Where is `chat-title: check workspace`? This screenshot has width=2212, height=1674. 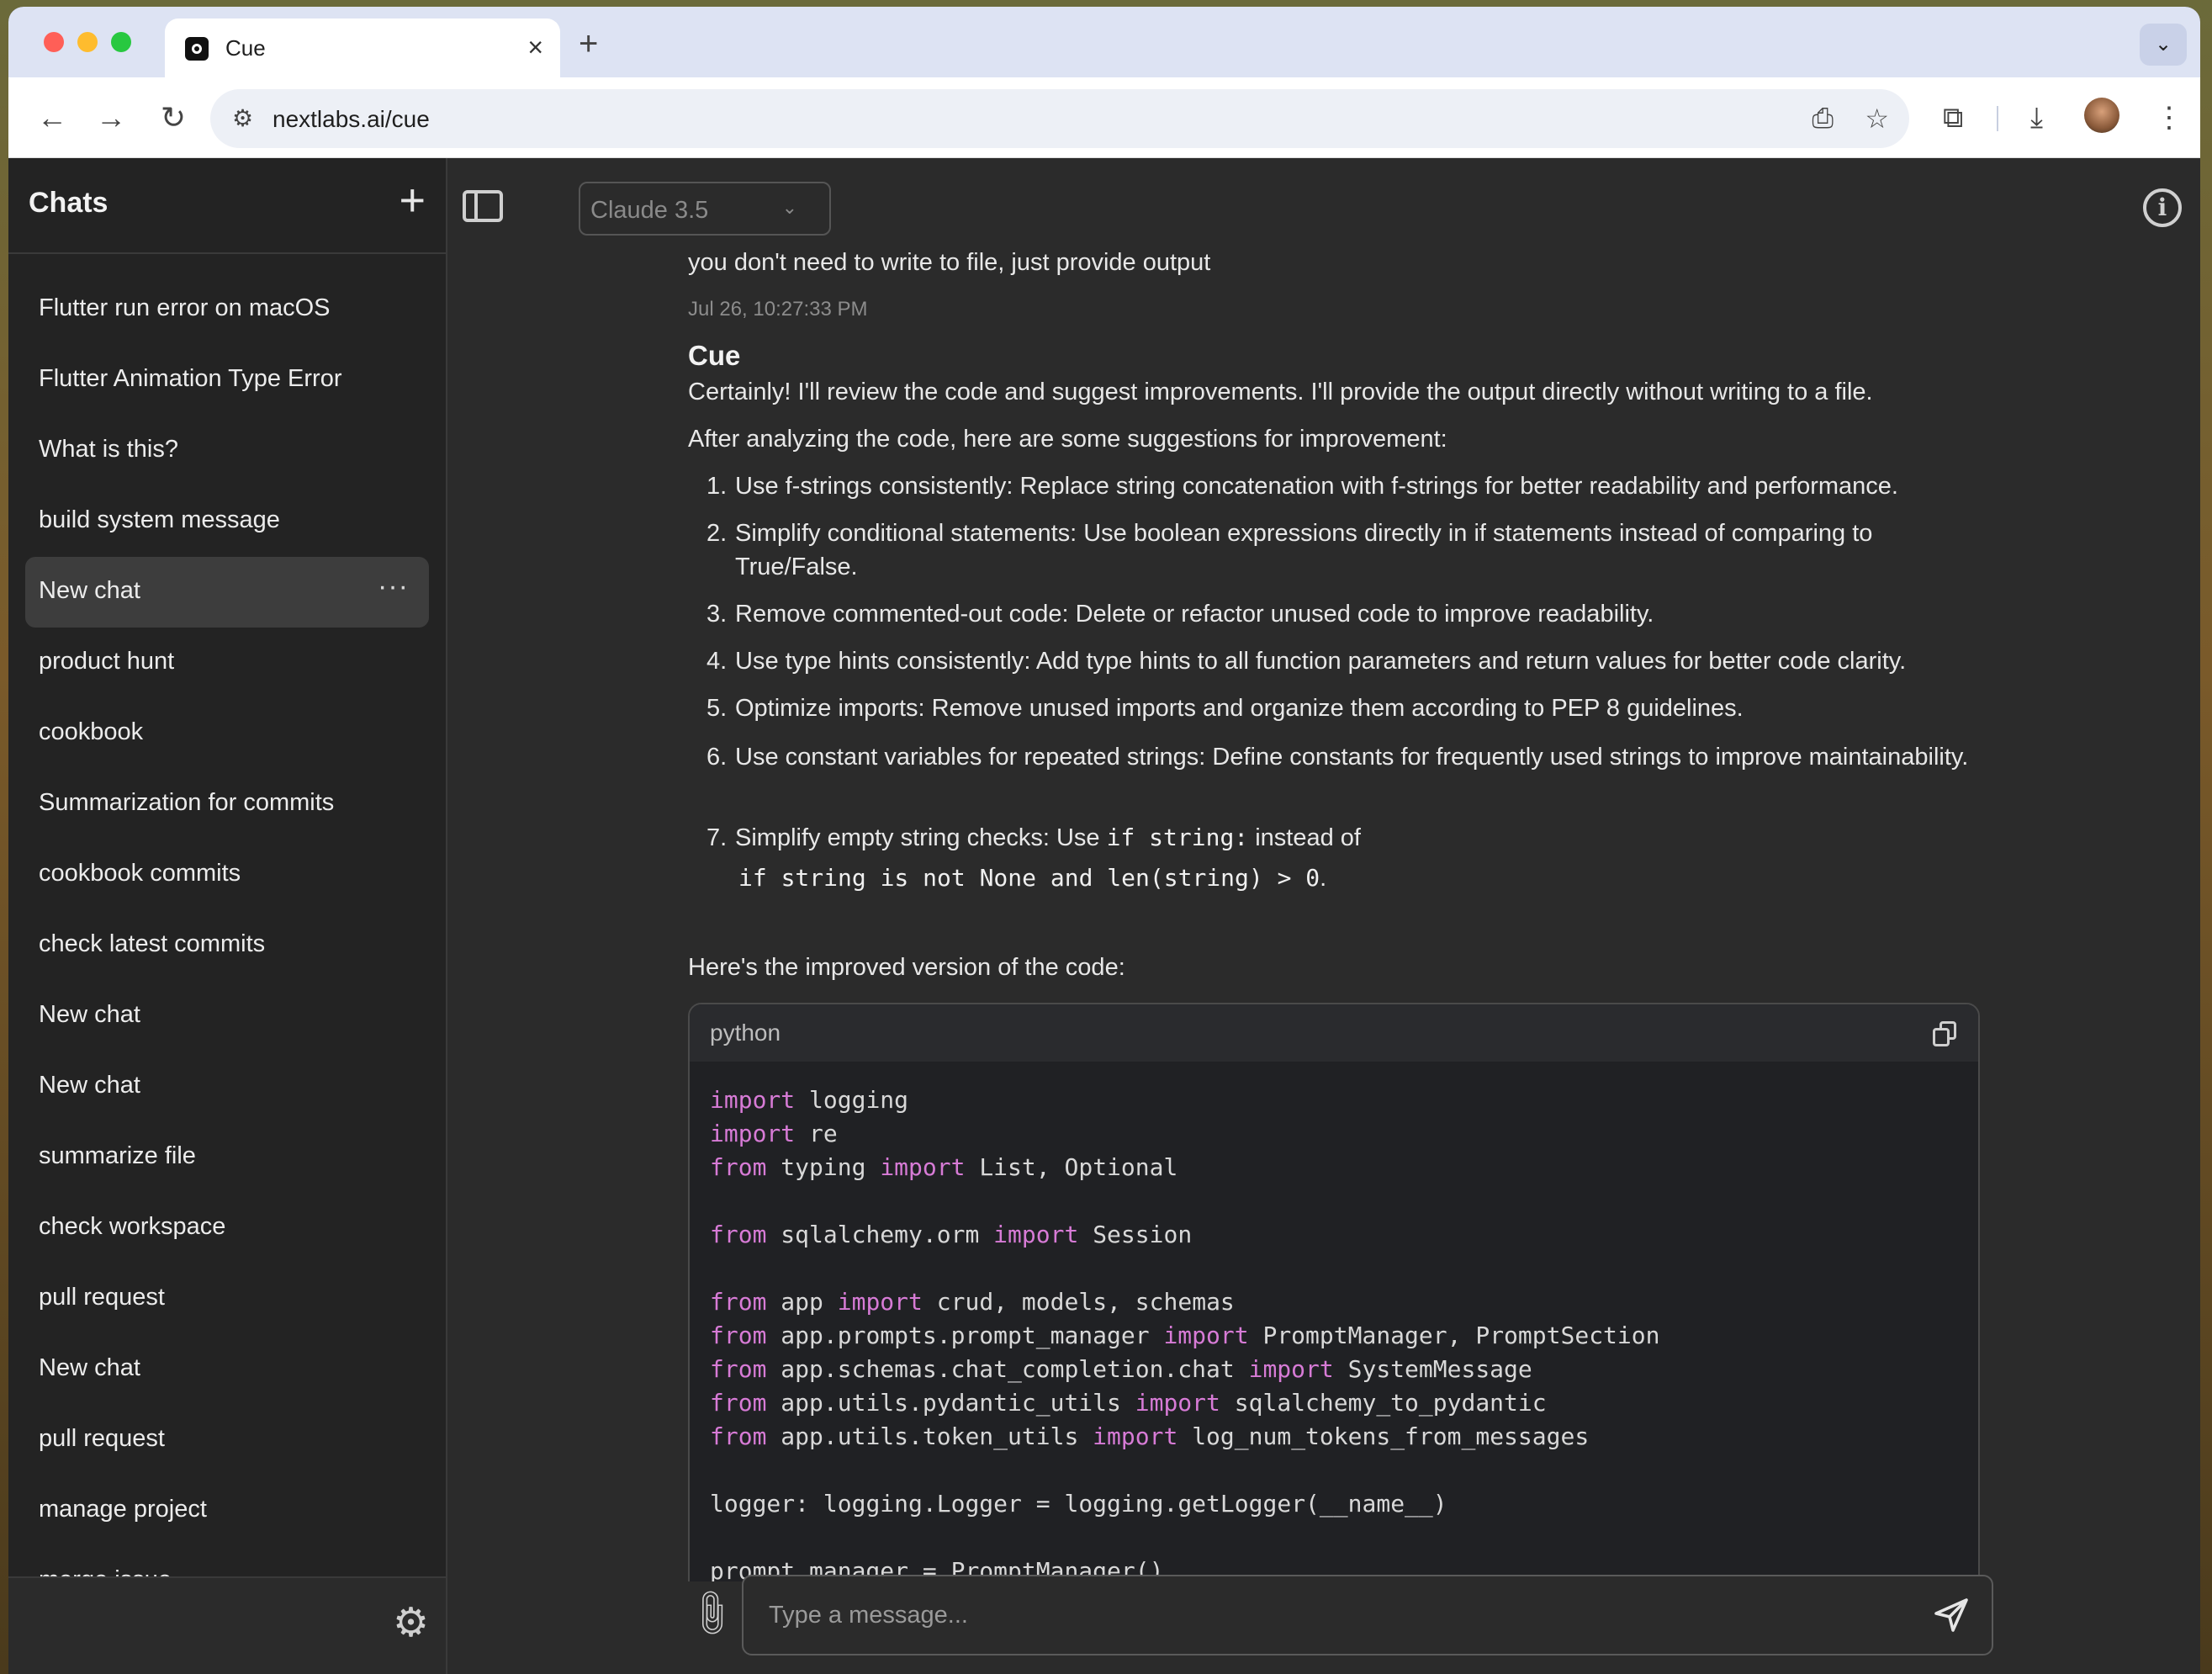 chat-title: check workspace is located at coordinates (132, 1227).